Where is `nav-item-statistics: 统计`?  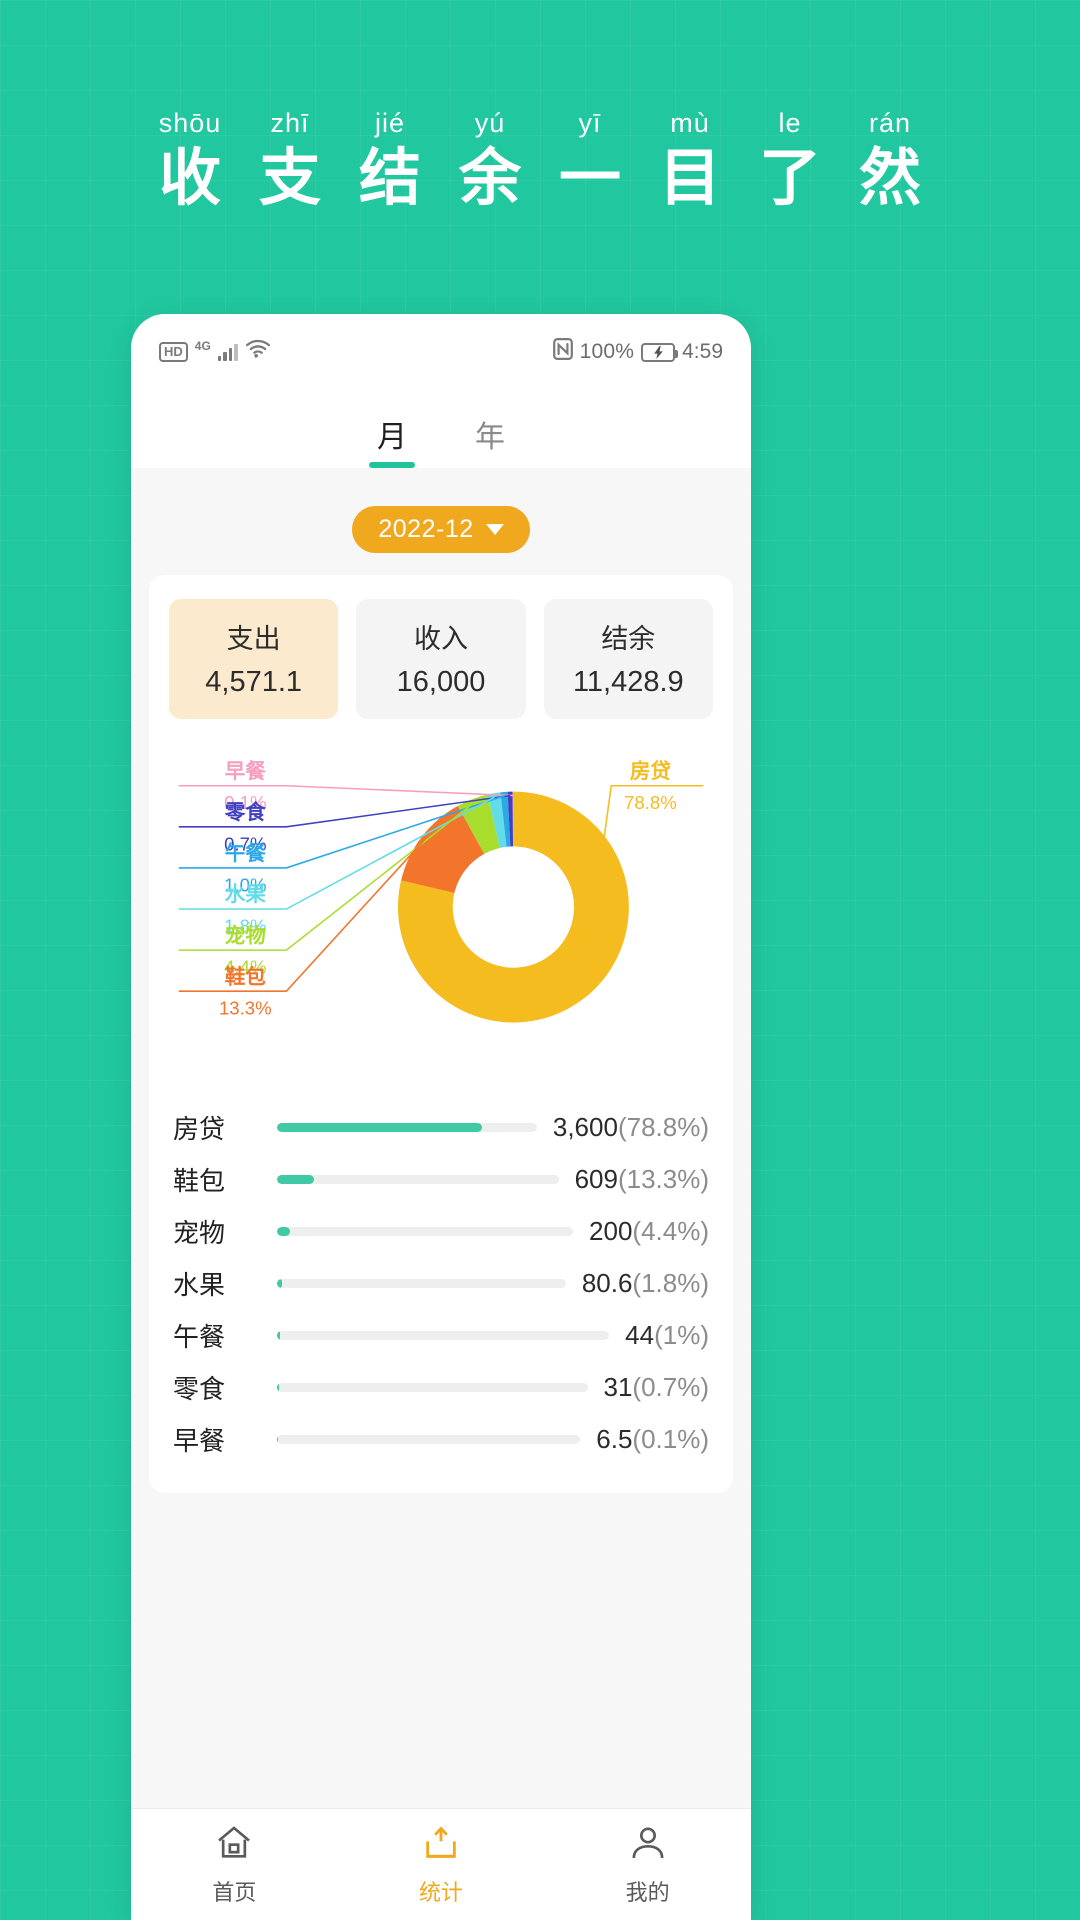 nav-item-statistics: 统计 is located at coordinates (441, 1864).